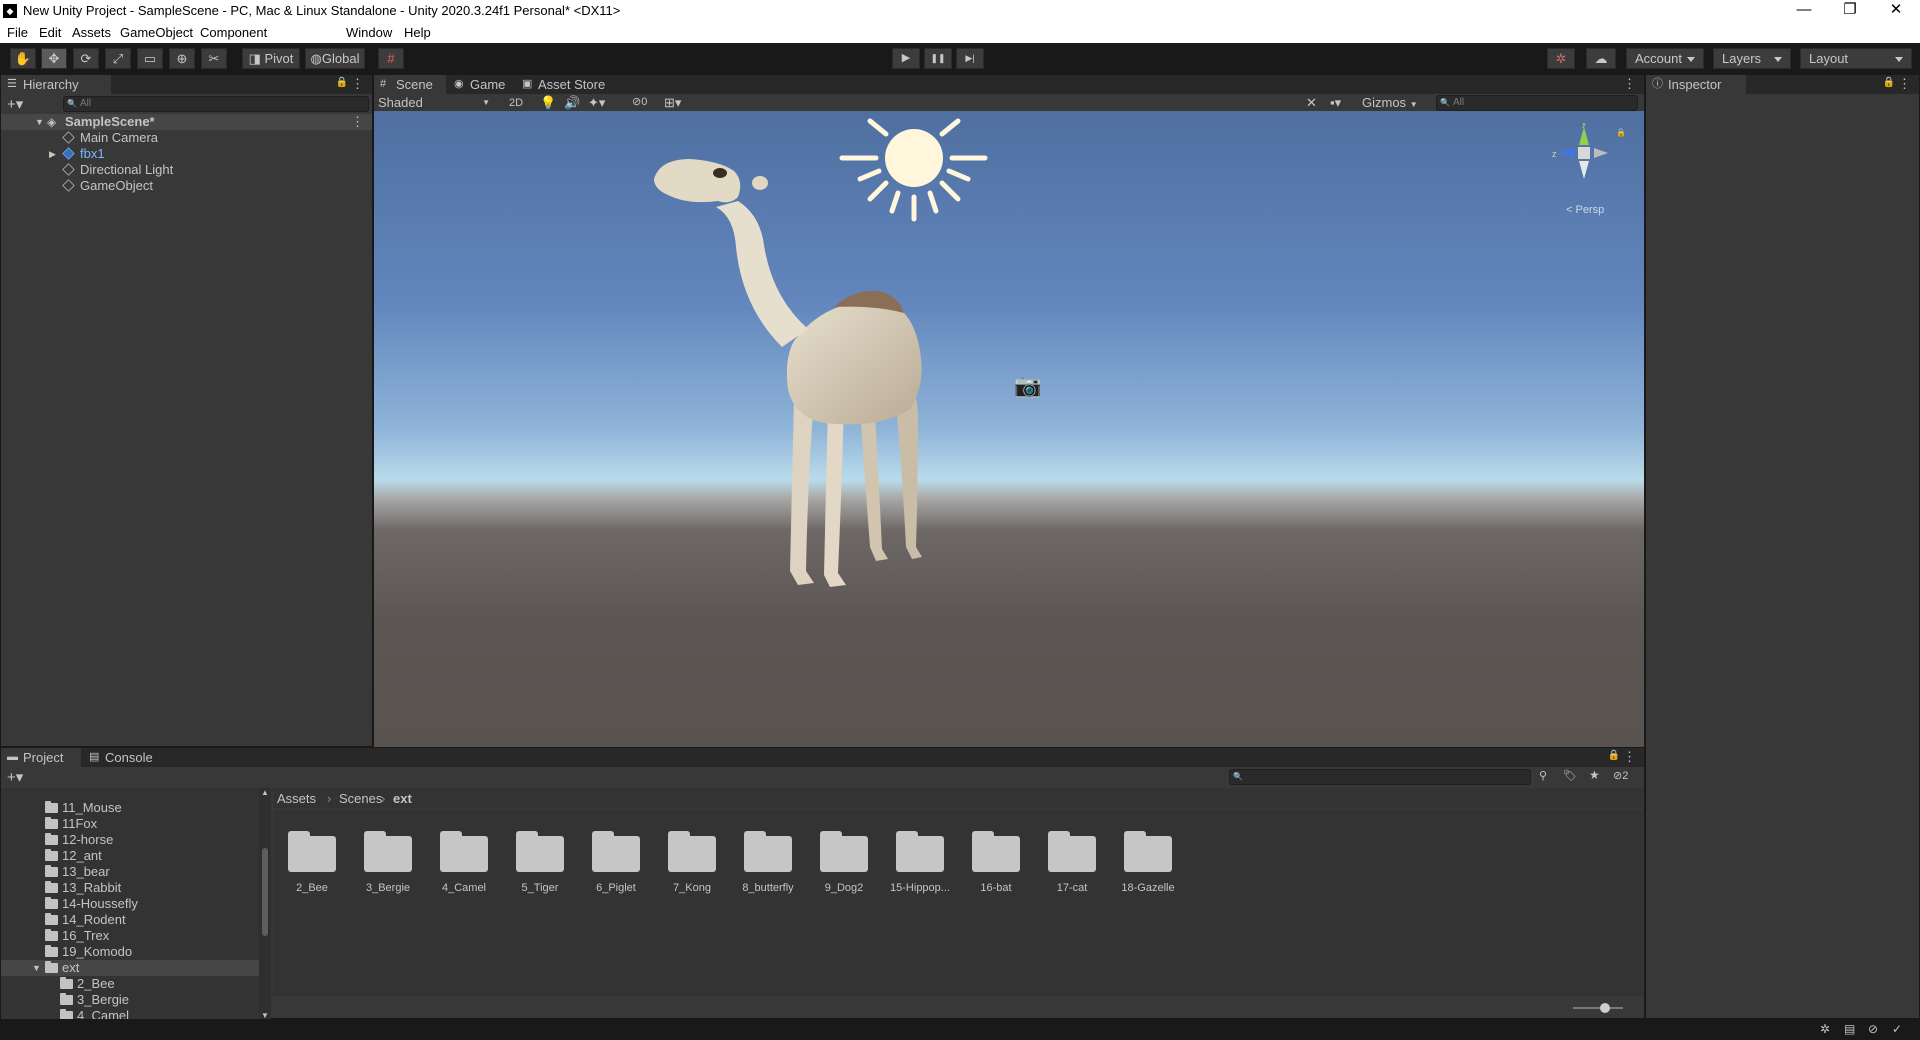  Describe the element at coordinates (768, 868) in the screenshot. I see `asset-folder-item: 8_butterfly` at that location.